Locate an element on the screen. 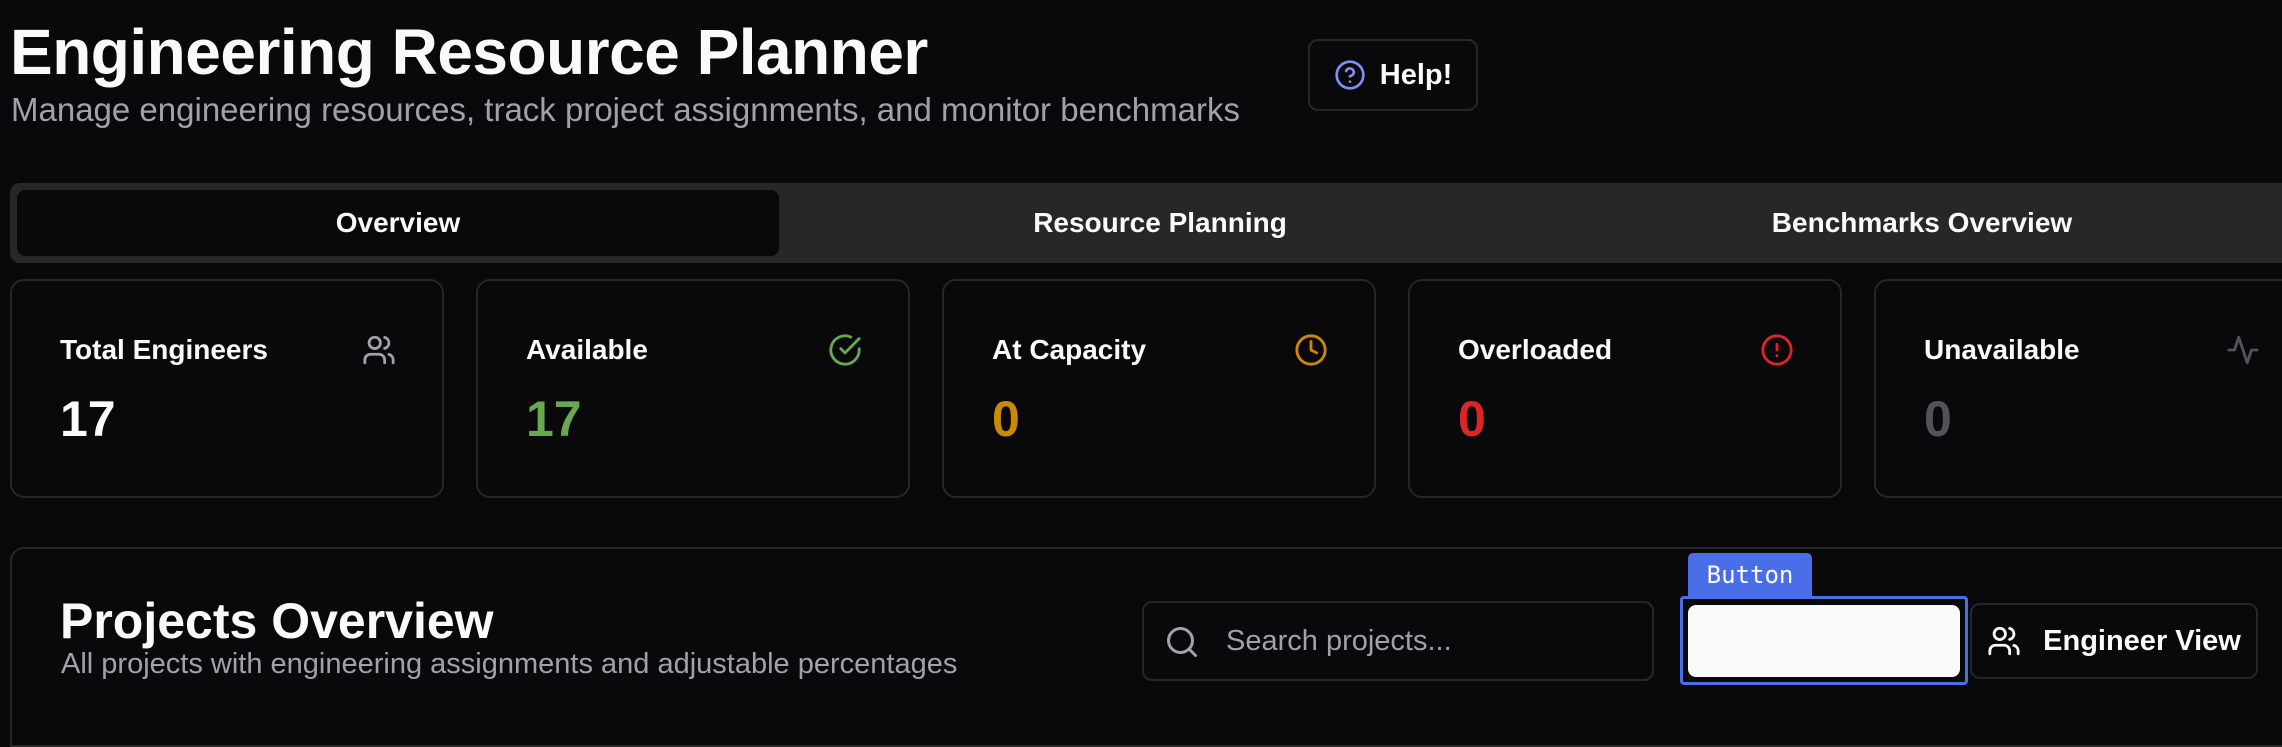 The width and height of the screenshot is (2282, 747). stat-label: Overloaded is located at coordinates (1535, 349).